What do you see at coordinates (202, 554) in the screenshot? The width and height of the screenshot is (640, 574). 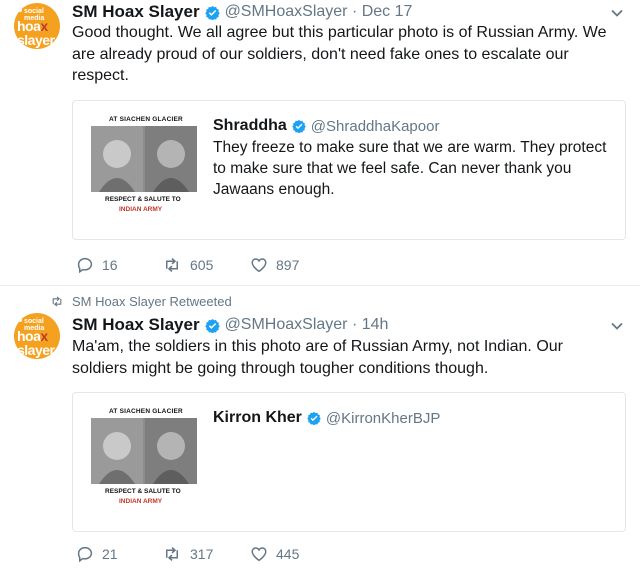 I see `retweet-count: 317` at bounding box center [202, 554].